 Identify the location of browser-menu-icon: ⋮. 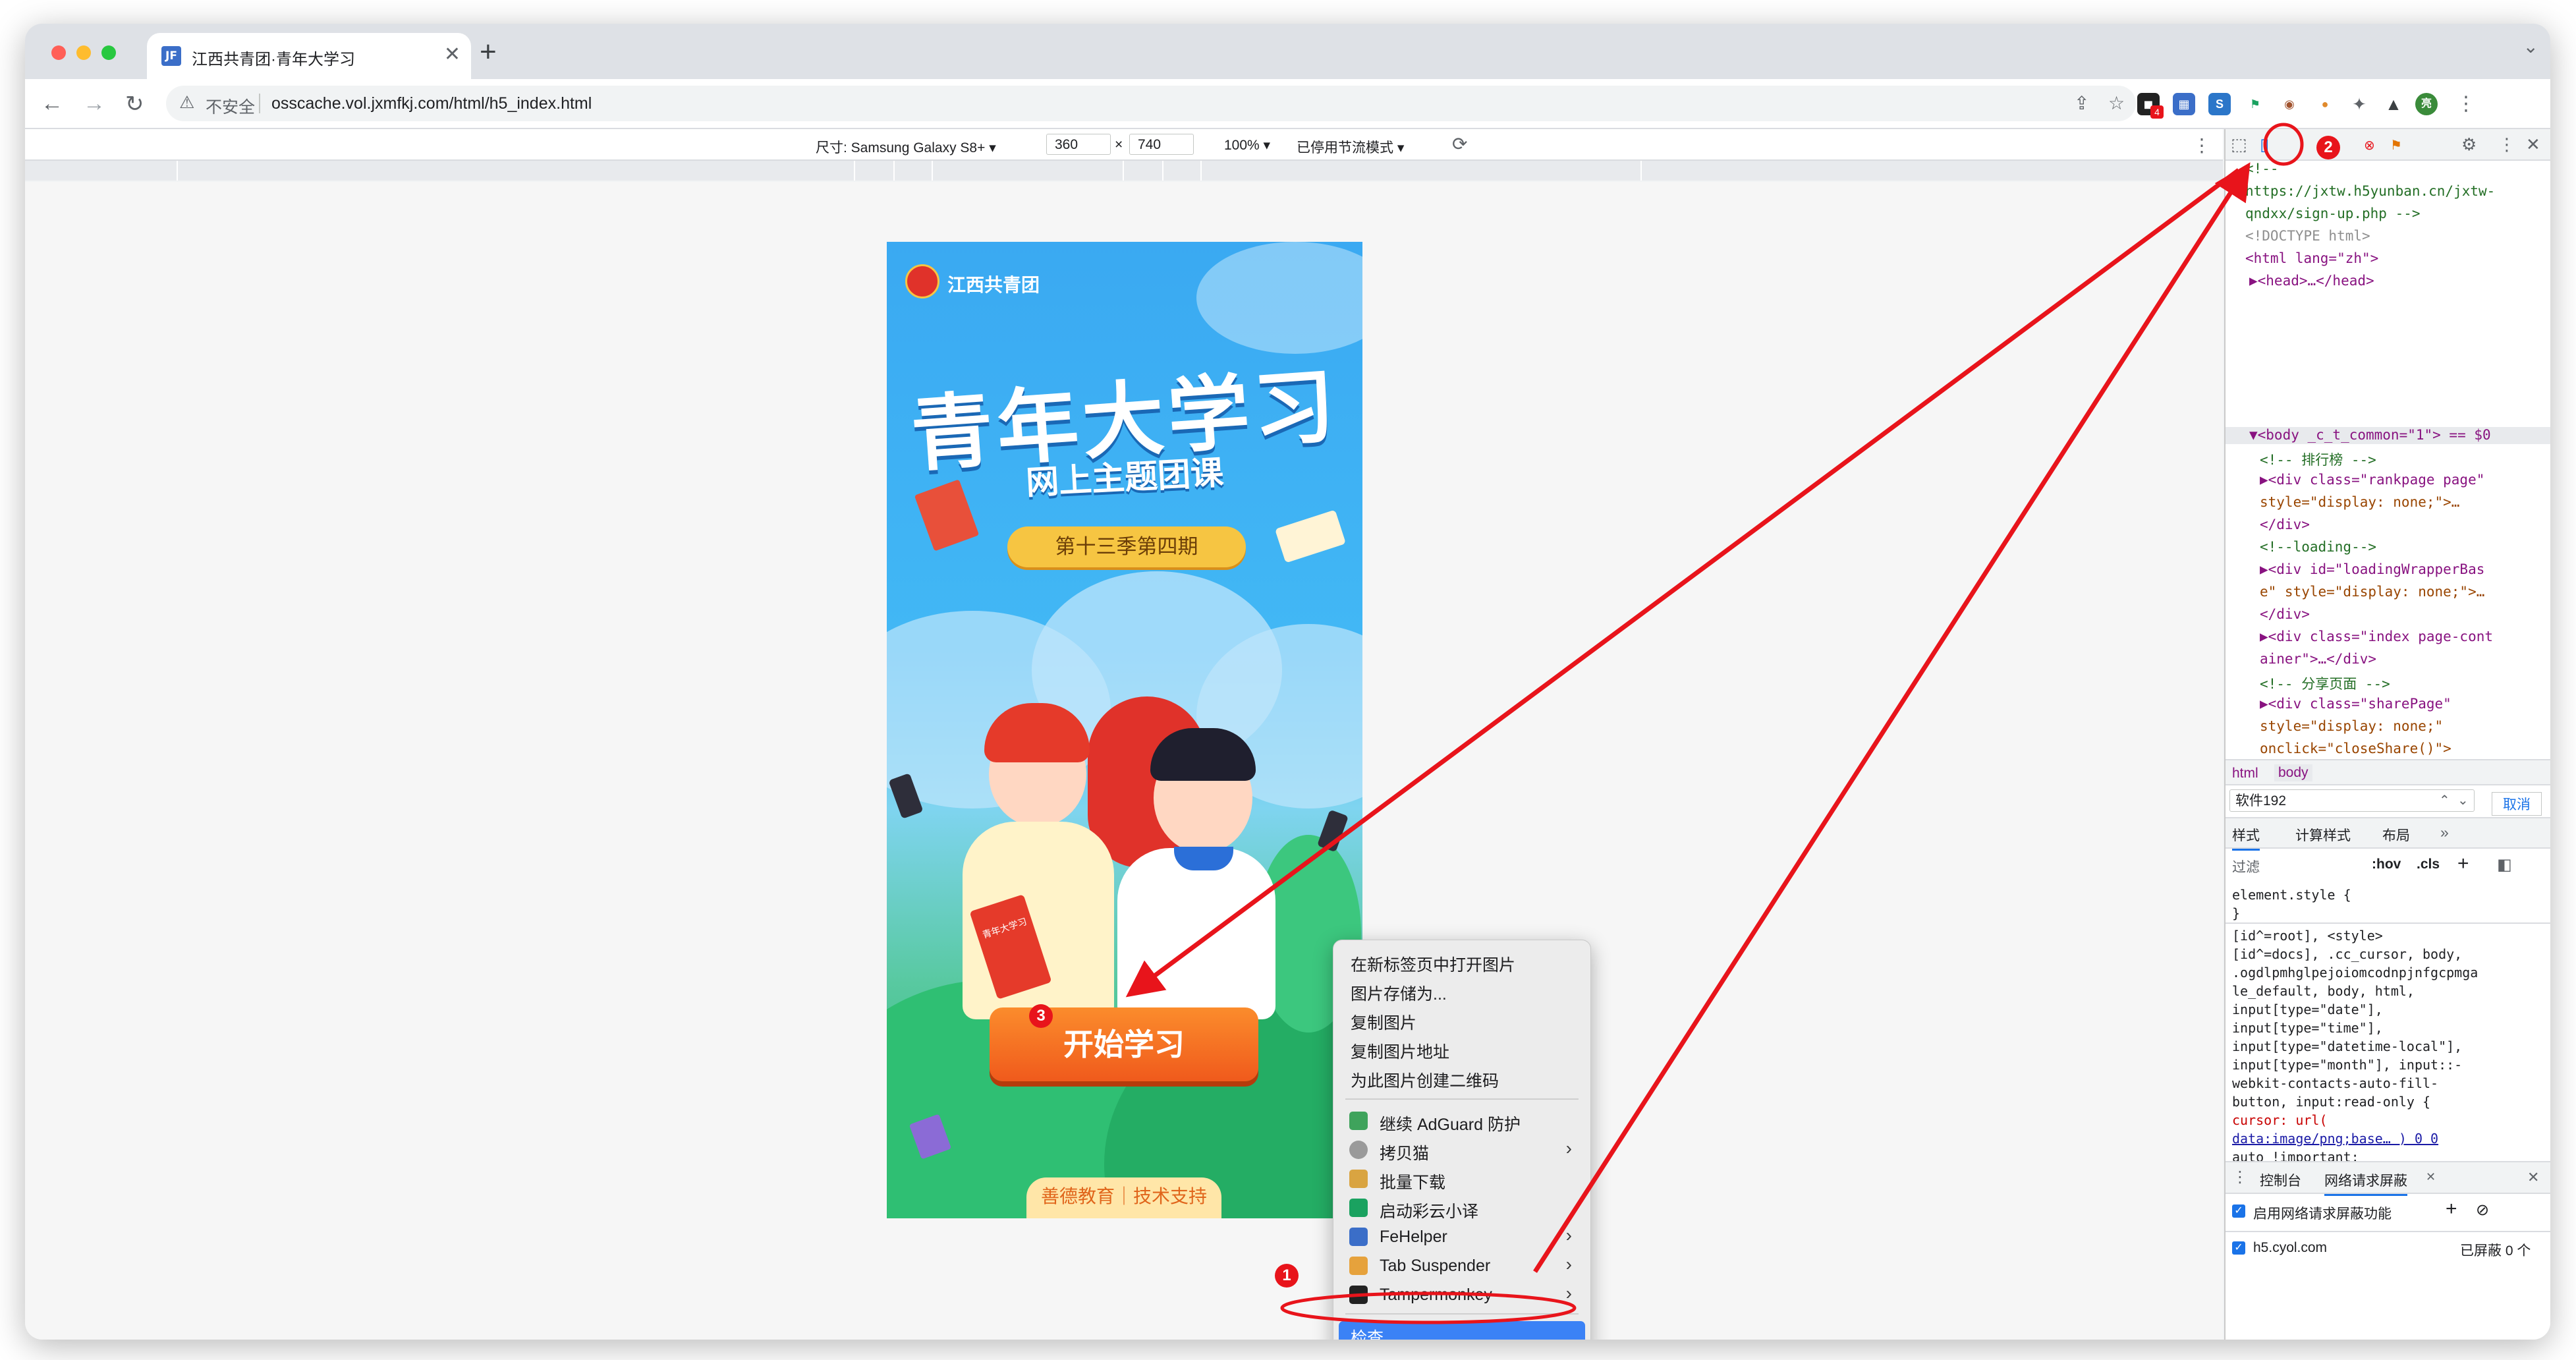
(2466, 103).